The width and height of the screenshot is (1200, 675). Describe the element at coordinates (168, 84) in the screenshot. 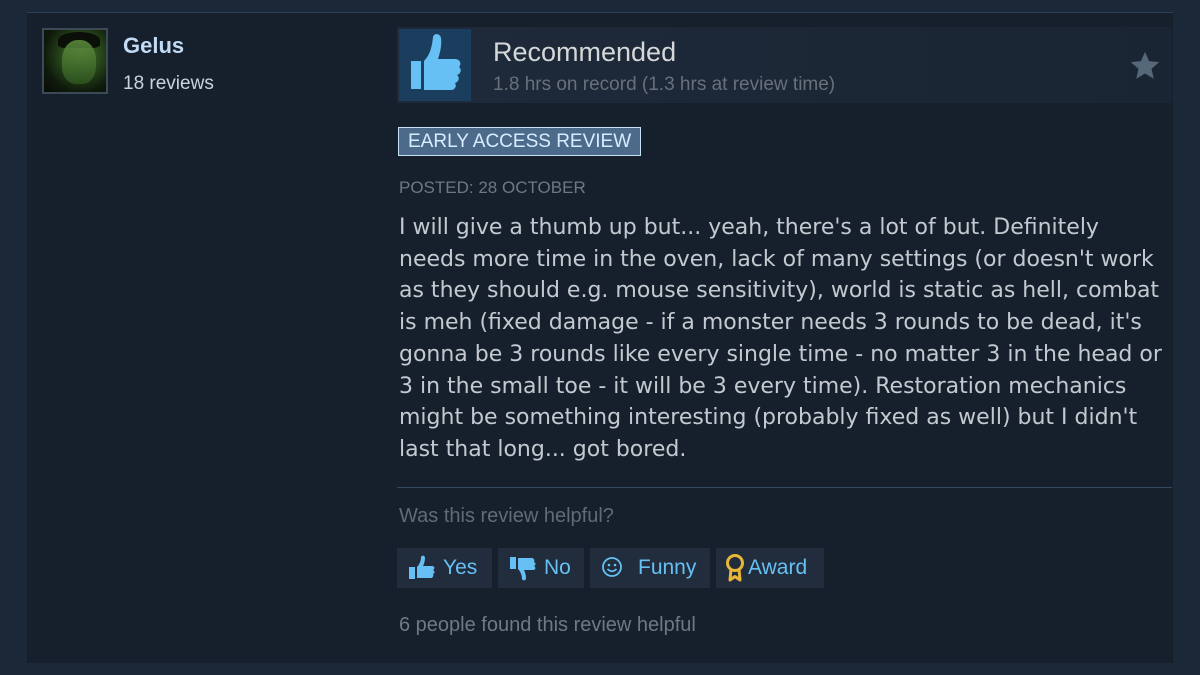

I see `user-review-count-link: 18 reviews` at that location.